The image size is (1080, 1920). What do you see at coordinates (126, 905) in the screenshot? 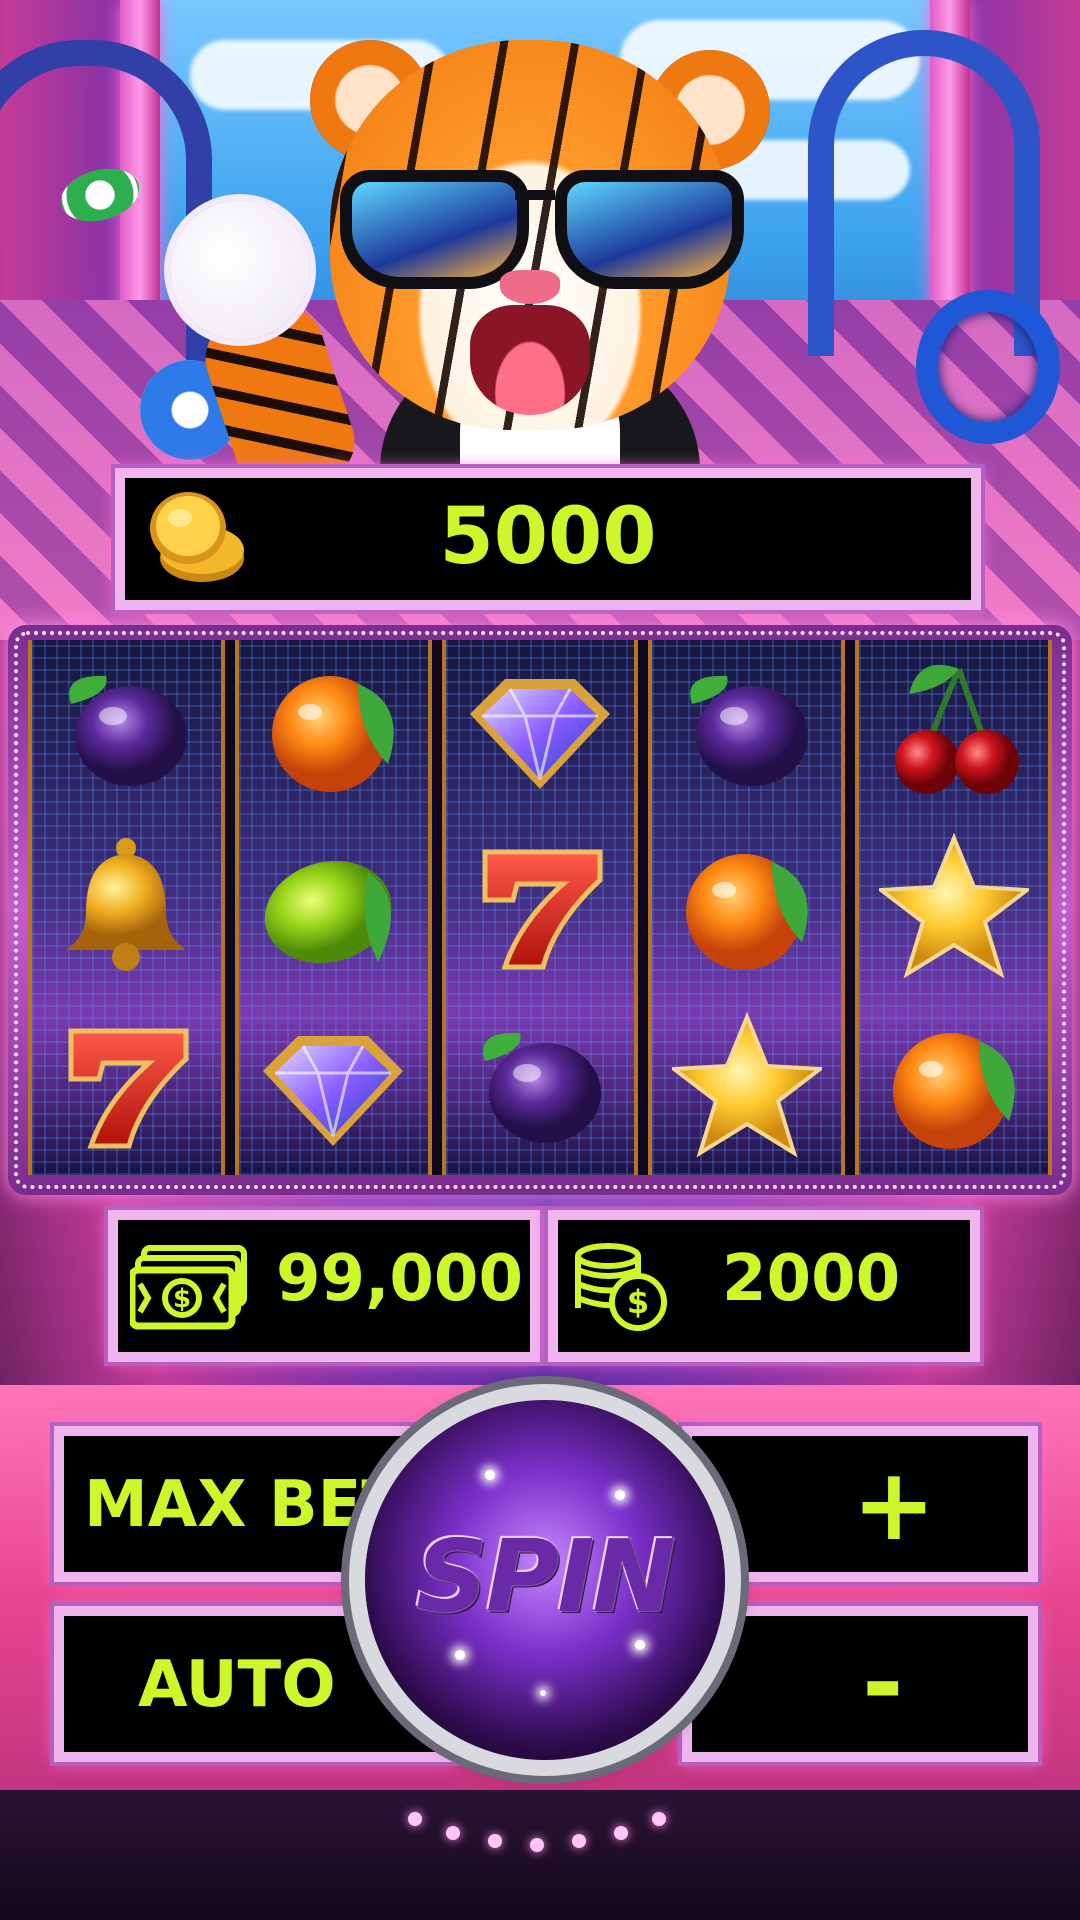
I see `bell-symbol-icon` at bounding box center [126, 905].